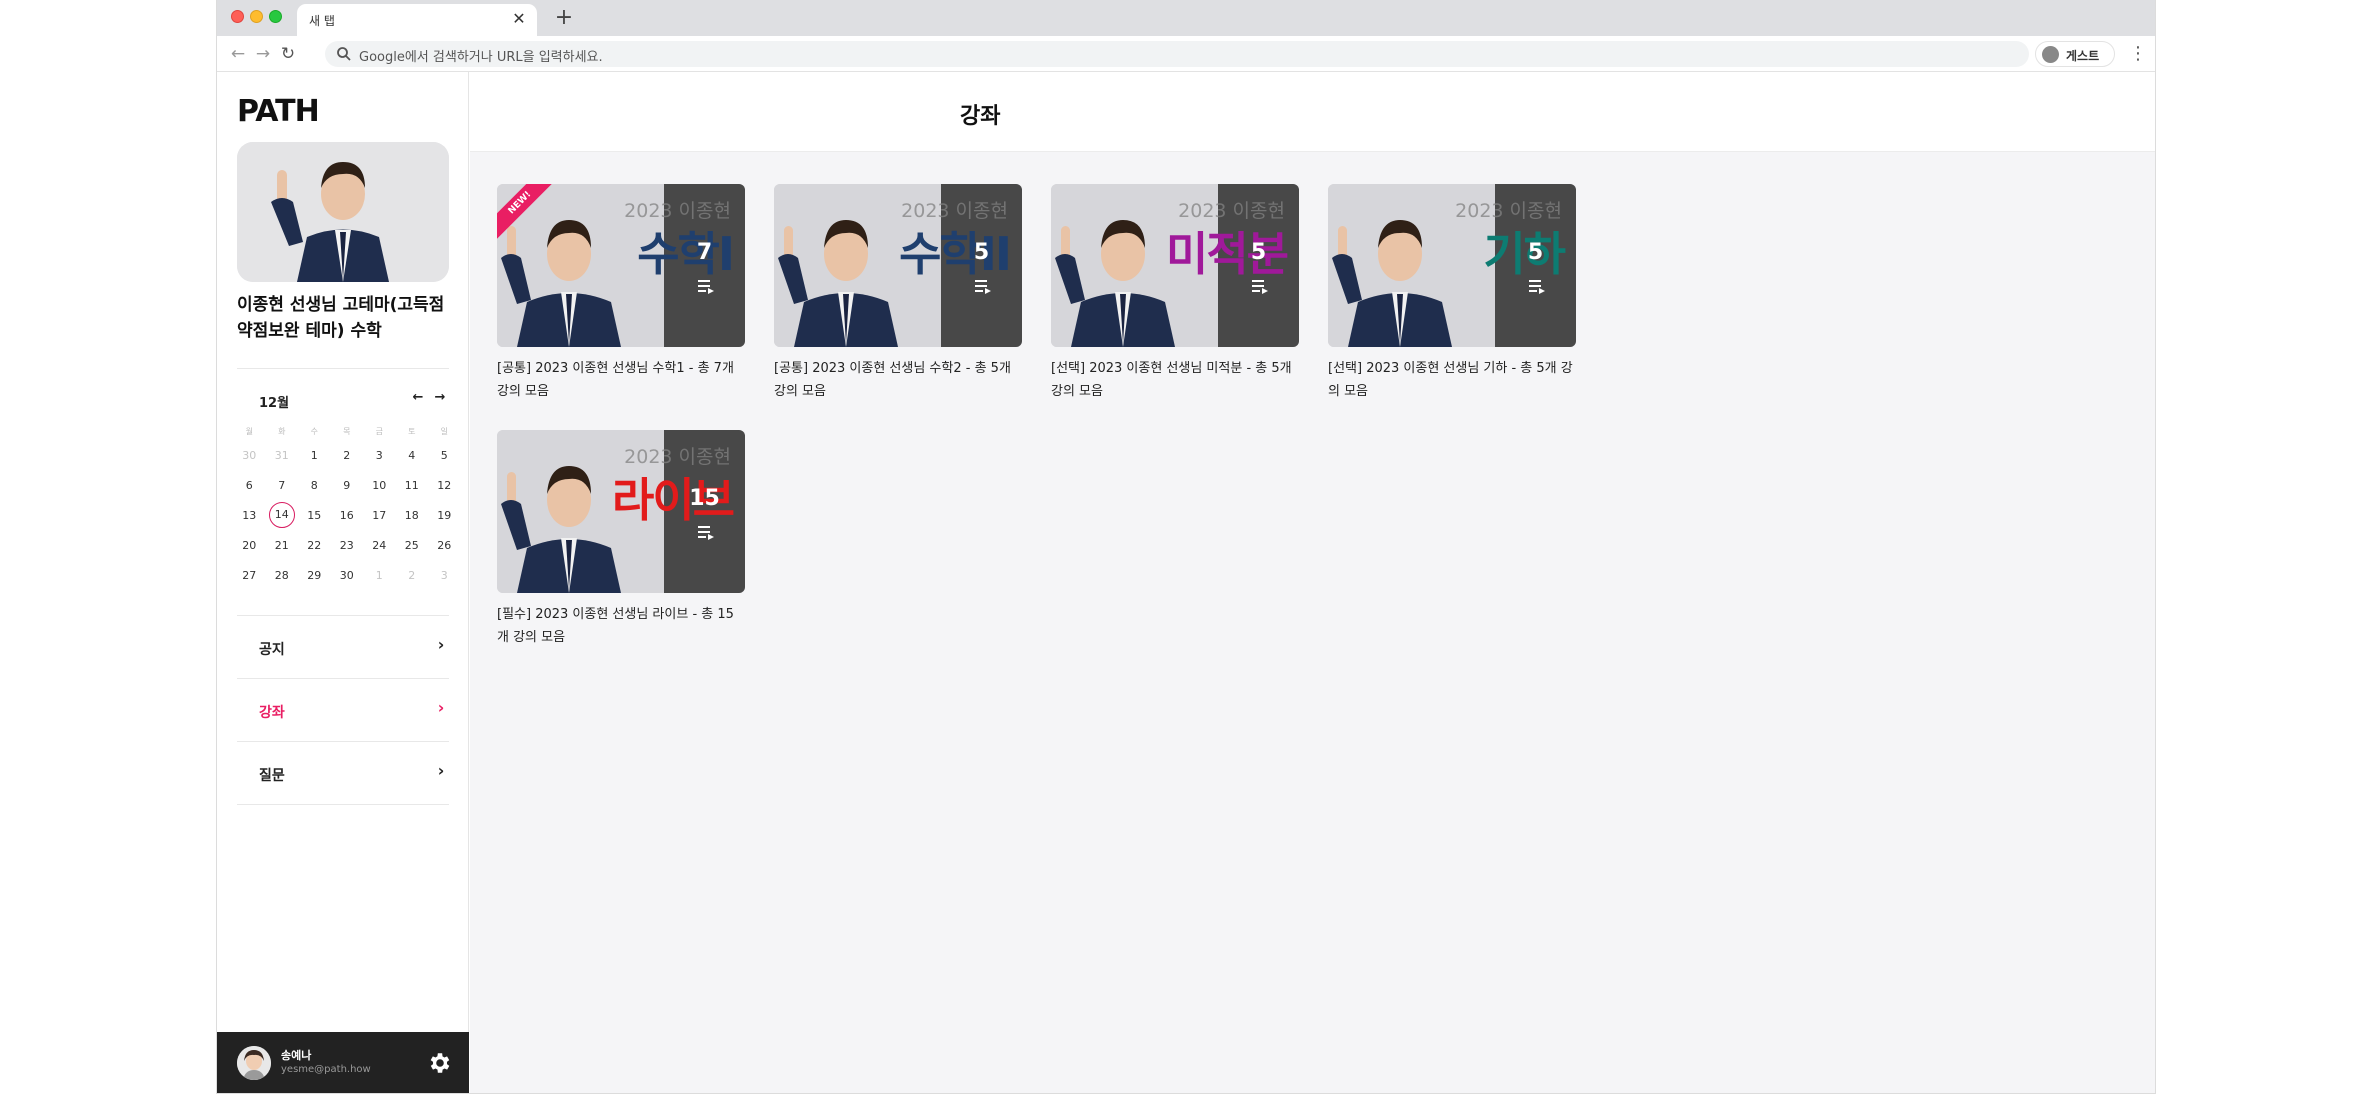 This screenshot has width=2370, height=1094. What do you see at coordinates (249, 575) in the screenshot?
I see `calendar-day: 27` at bounding box center [249, 575].